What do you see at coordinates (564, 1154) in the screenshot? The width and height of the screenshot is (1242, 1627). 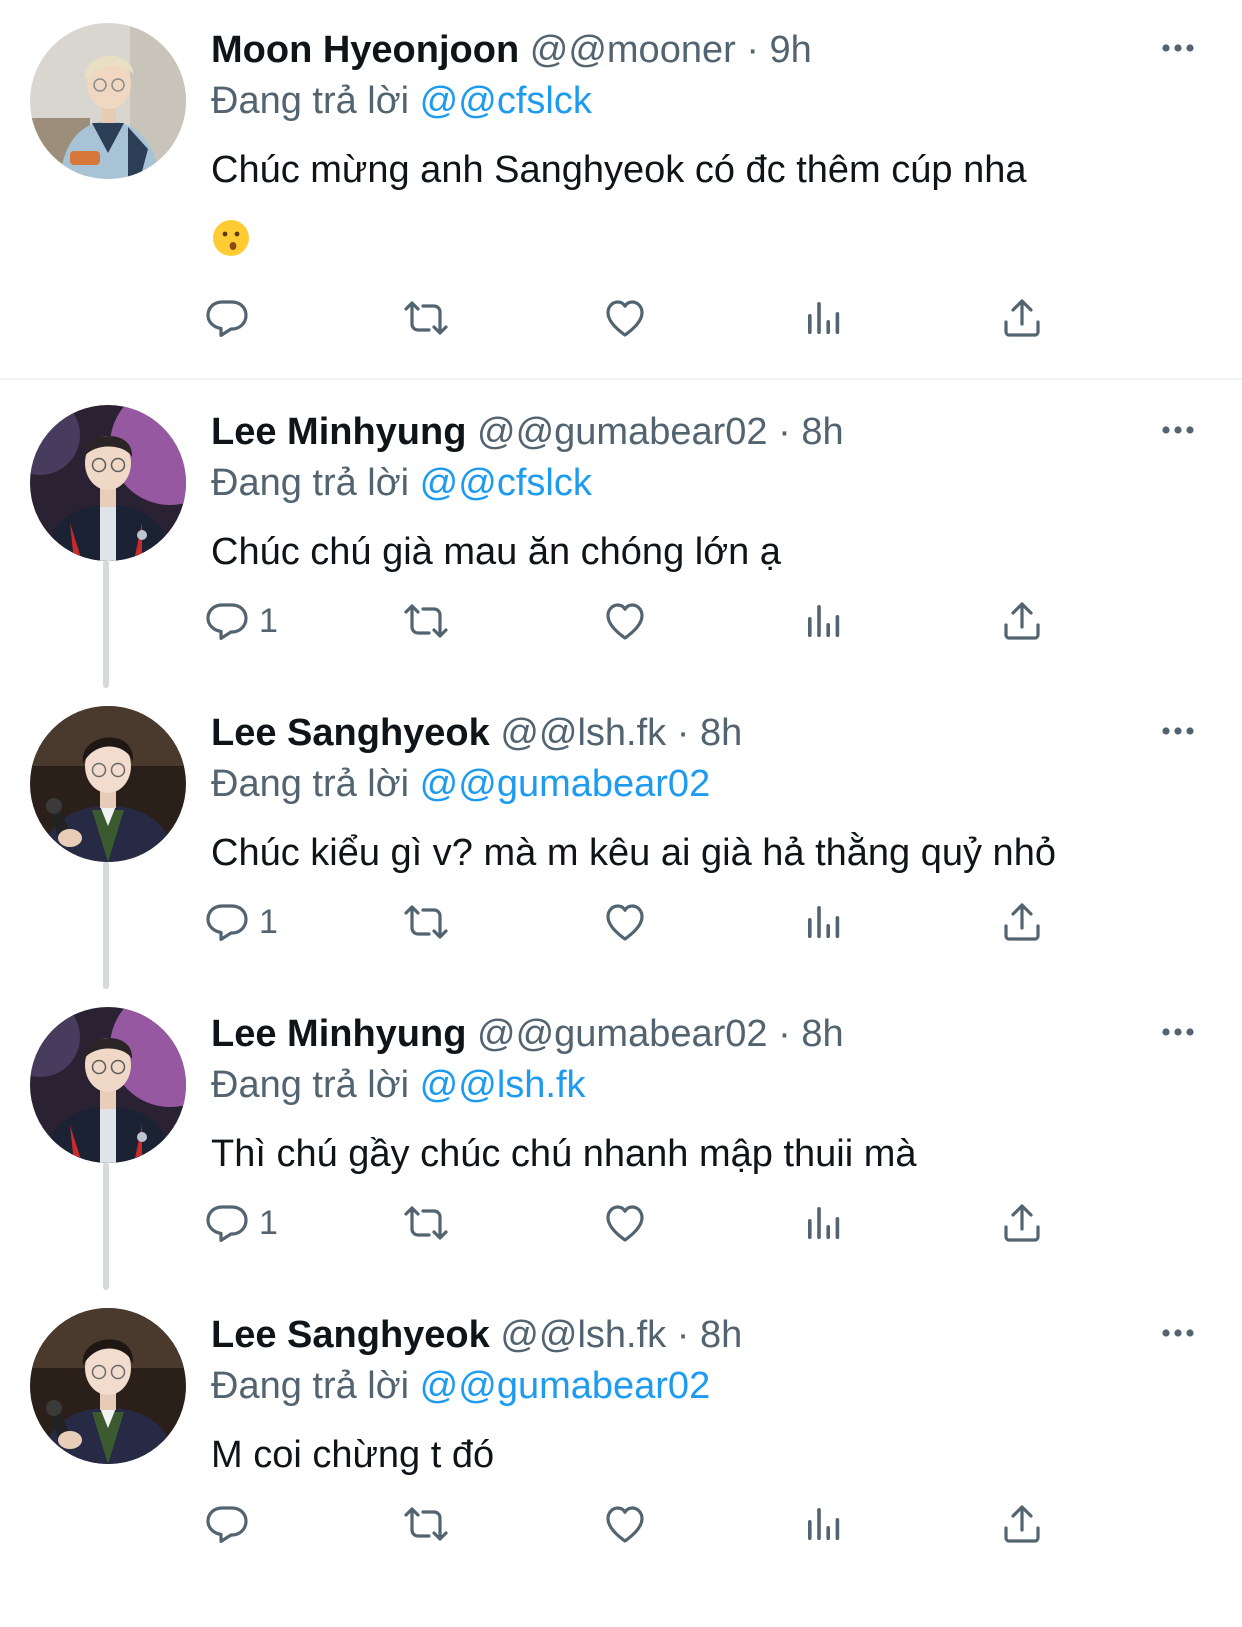 I see `tweet-text: Thì chú gầy chúc chú nhanh mập thuii mà` at bounding box center [564, 1154].